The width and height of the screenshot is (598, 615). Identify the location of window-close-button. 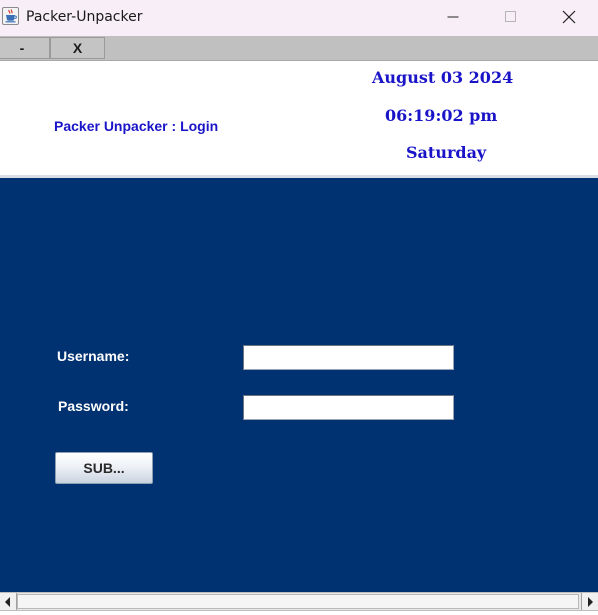
(569, 17).